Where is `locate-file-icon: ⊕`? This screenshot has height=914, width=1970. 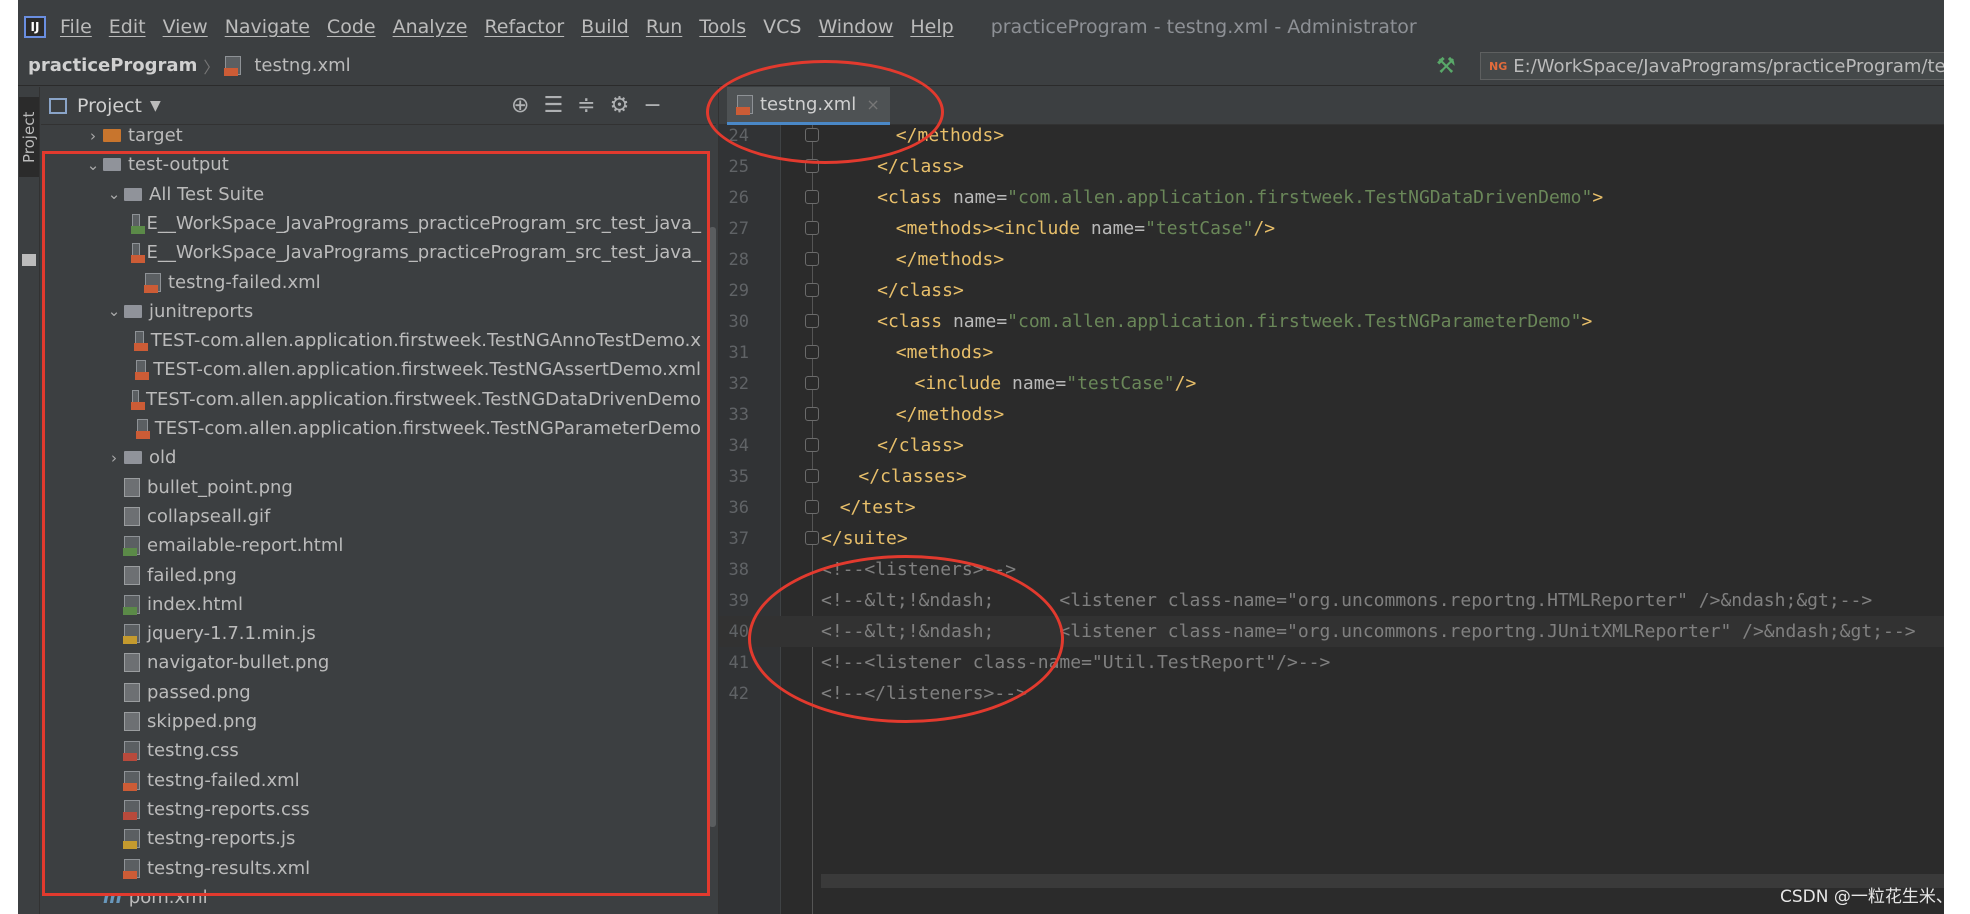
locate-file-icon: ⊕ is located at coordinates (520, 105).